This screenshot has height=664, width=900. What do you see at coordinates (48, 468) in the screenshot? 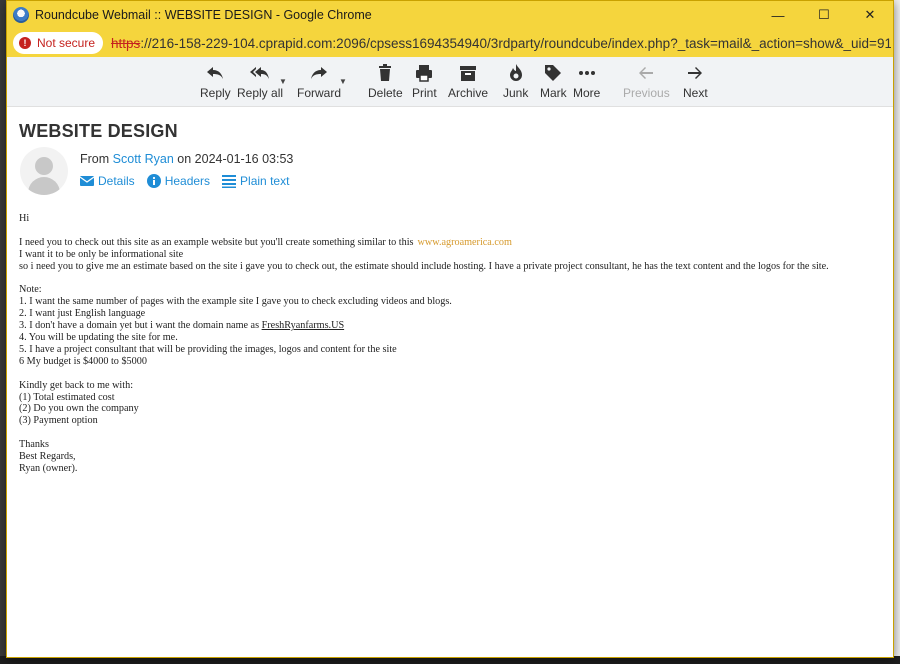
I see `signature-line: Ryan (owner).` at bounding box center [48, 468].